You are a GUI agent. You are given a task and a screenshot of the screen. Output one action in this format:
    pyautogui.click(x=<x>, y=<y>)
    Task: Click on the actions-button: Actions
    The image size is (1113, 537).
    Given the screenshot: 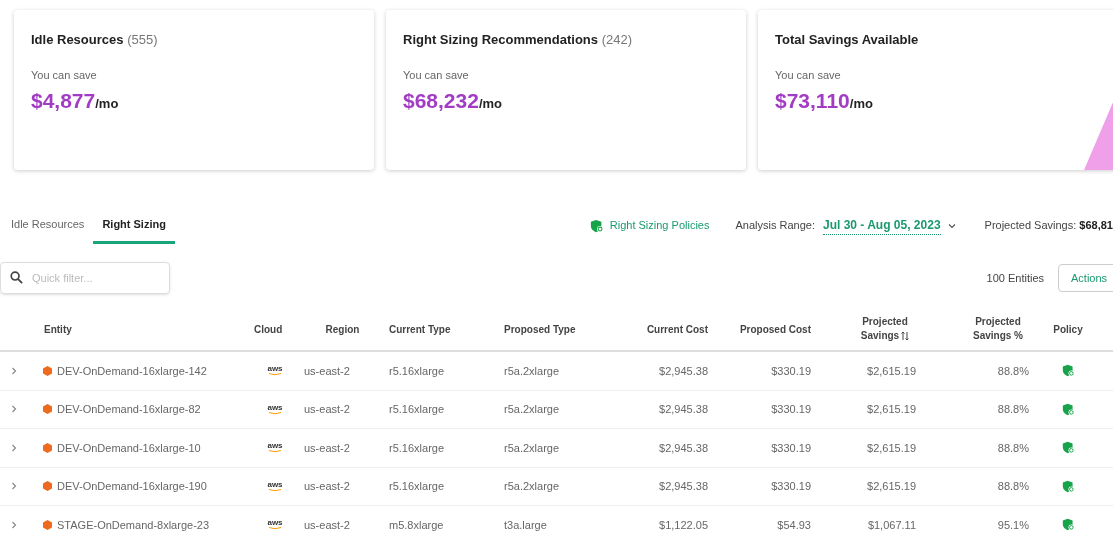 What is the action you would take?
    pyautogui.click(x=1085, y=278)
    